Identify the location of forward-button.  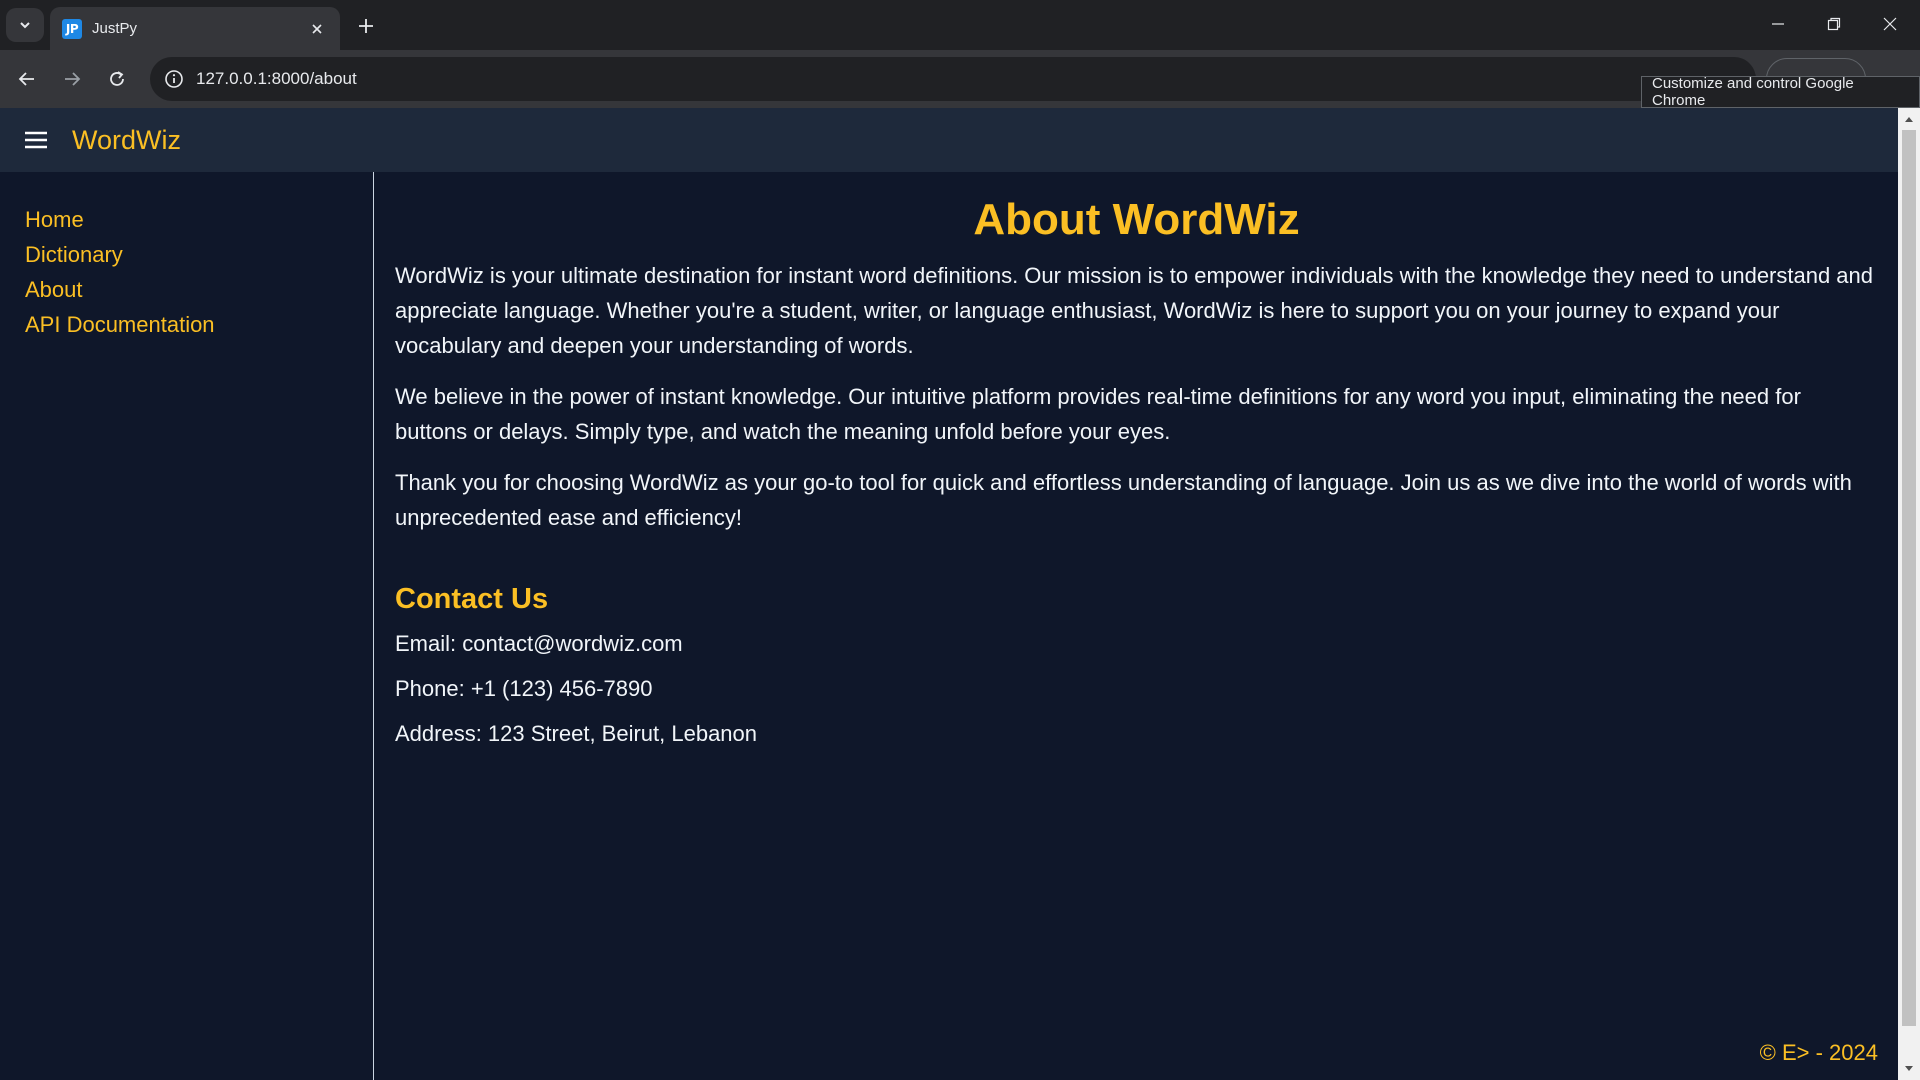
(72, 79).